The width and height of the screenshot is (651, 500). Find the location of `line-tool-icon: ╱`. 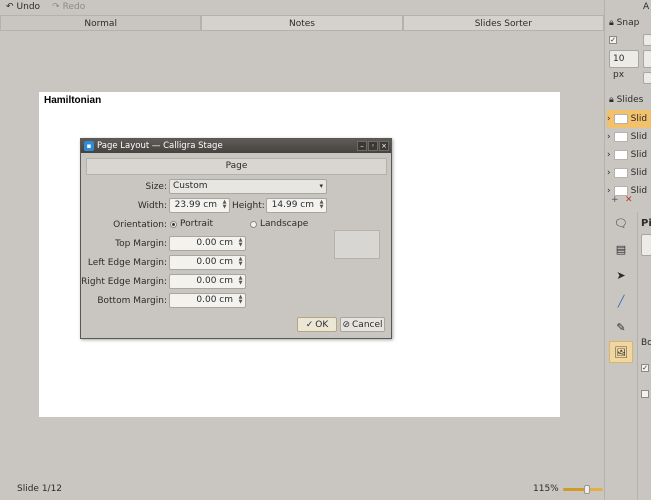

line-tool-icon: ╱ is located at coordinates (621, 301).